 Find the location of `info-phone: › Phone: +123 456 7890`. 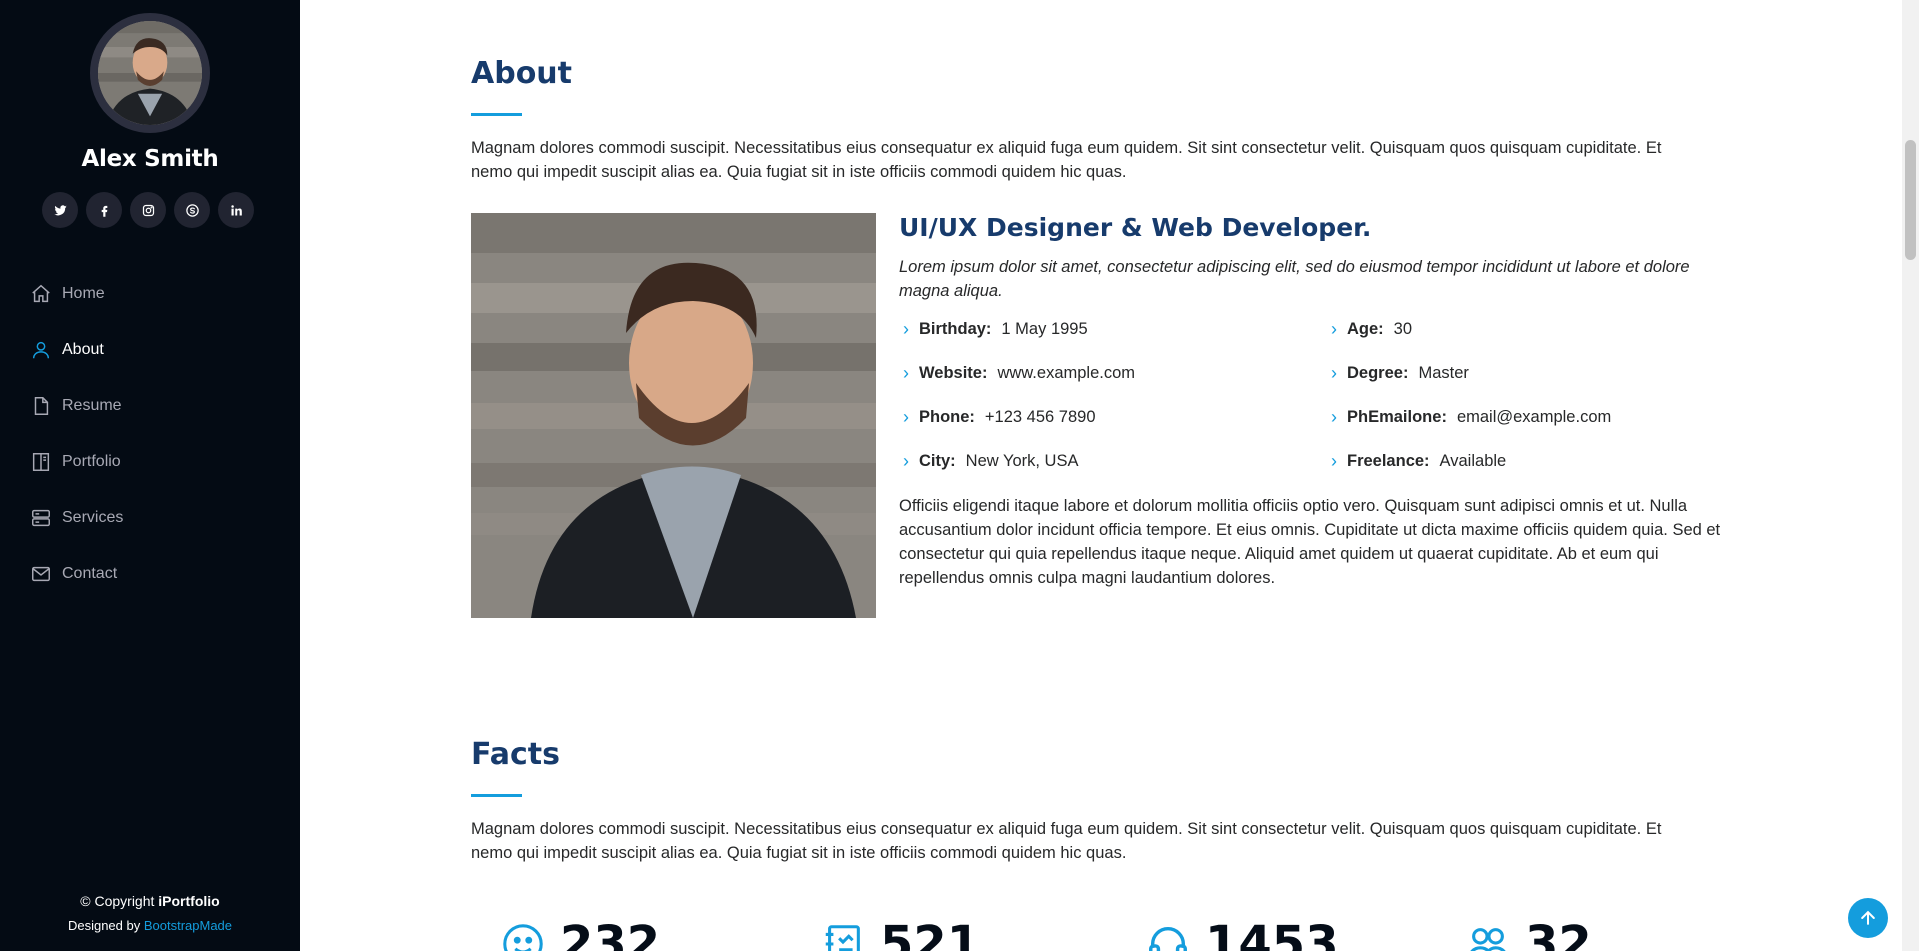

info-phone: › Phone: +123 456 7890 is located at coordinates (997, 417).